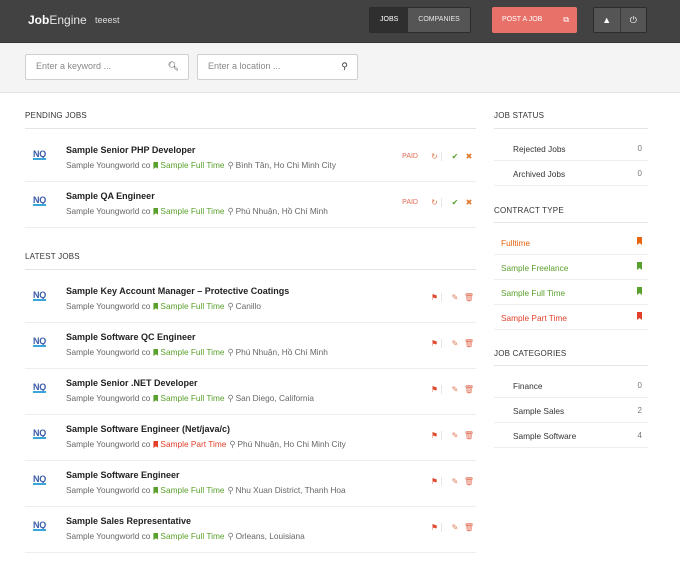  Describe the element at coordinates (571, 292) in the screenshot. I see `sidebar-item: Sample Full Time` at that location.